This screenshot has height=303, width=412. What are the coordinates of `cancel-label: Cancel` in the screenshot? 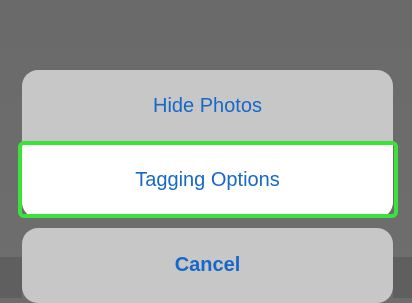 It's located at (207, 265).